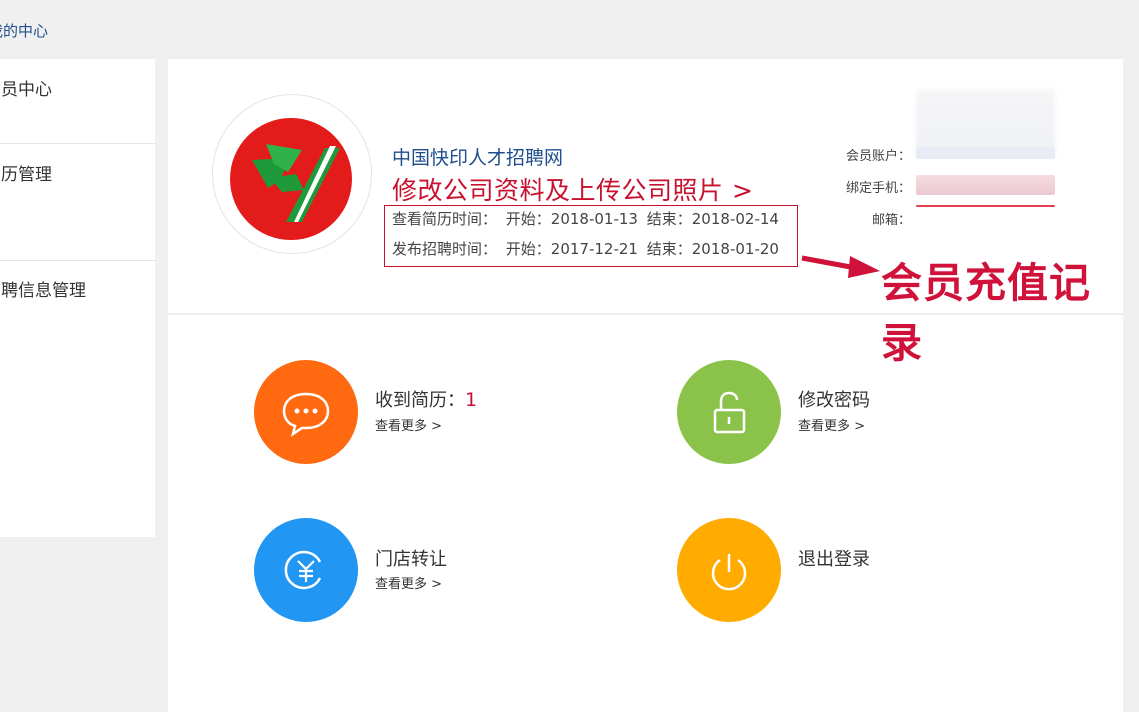 This screenshot has height=712, width=1139. Describe the element at coordinates (1002, 309) in the screenshot. I see `recharge-record-callout: 会员充值记录` at that location.